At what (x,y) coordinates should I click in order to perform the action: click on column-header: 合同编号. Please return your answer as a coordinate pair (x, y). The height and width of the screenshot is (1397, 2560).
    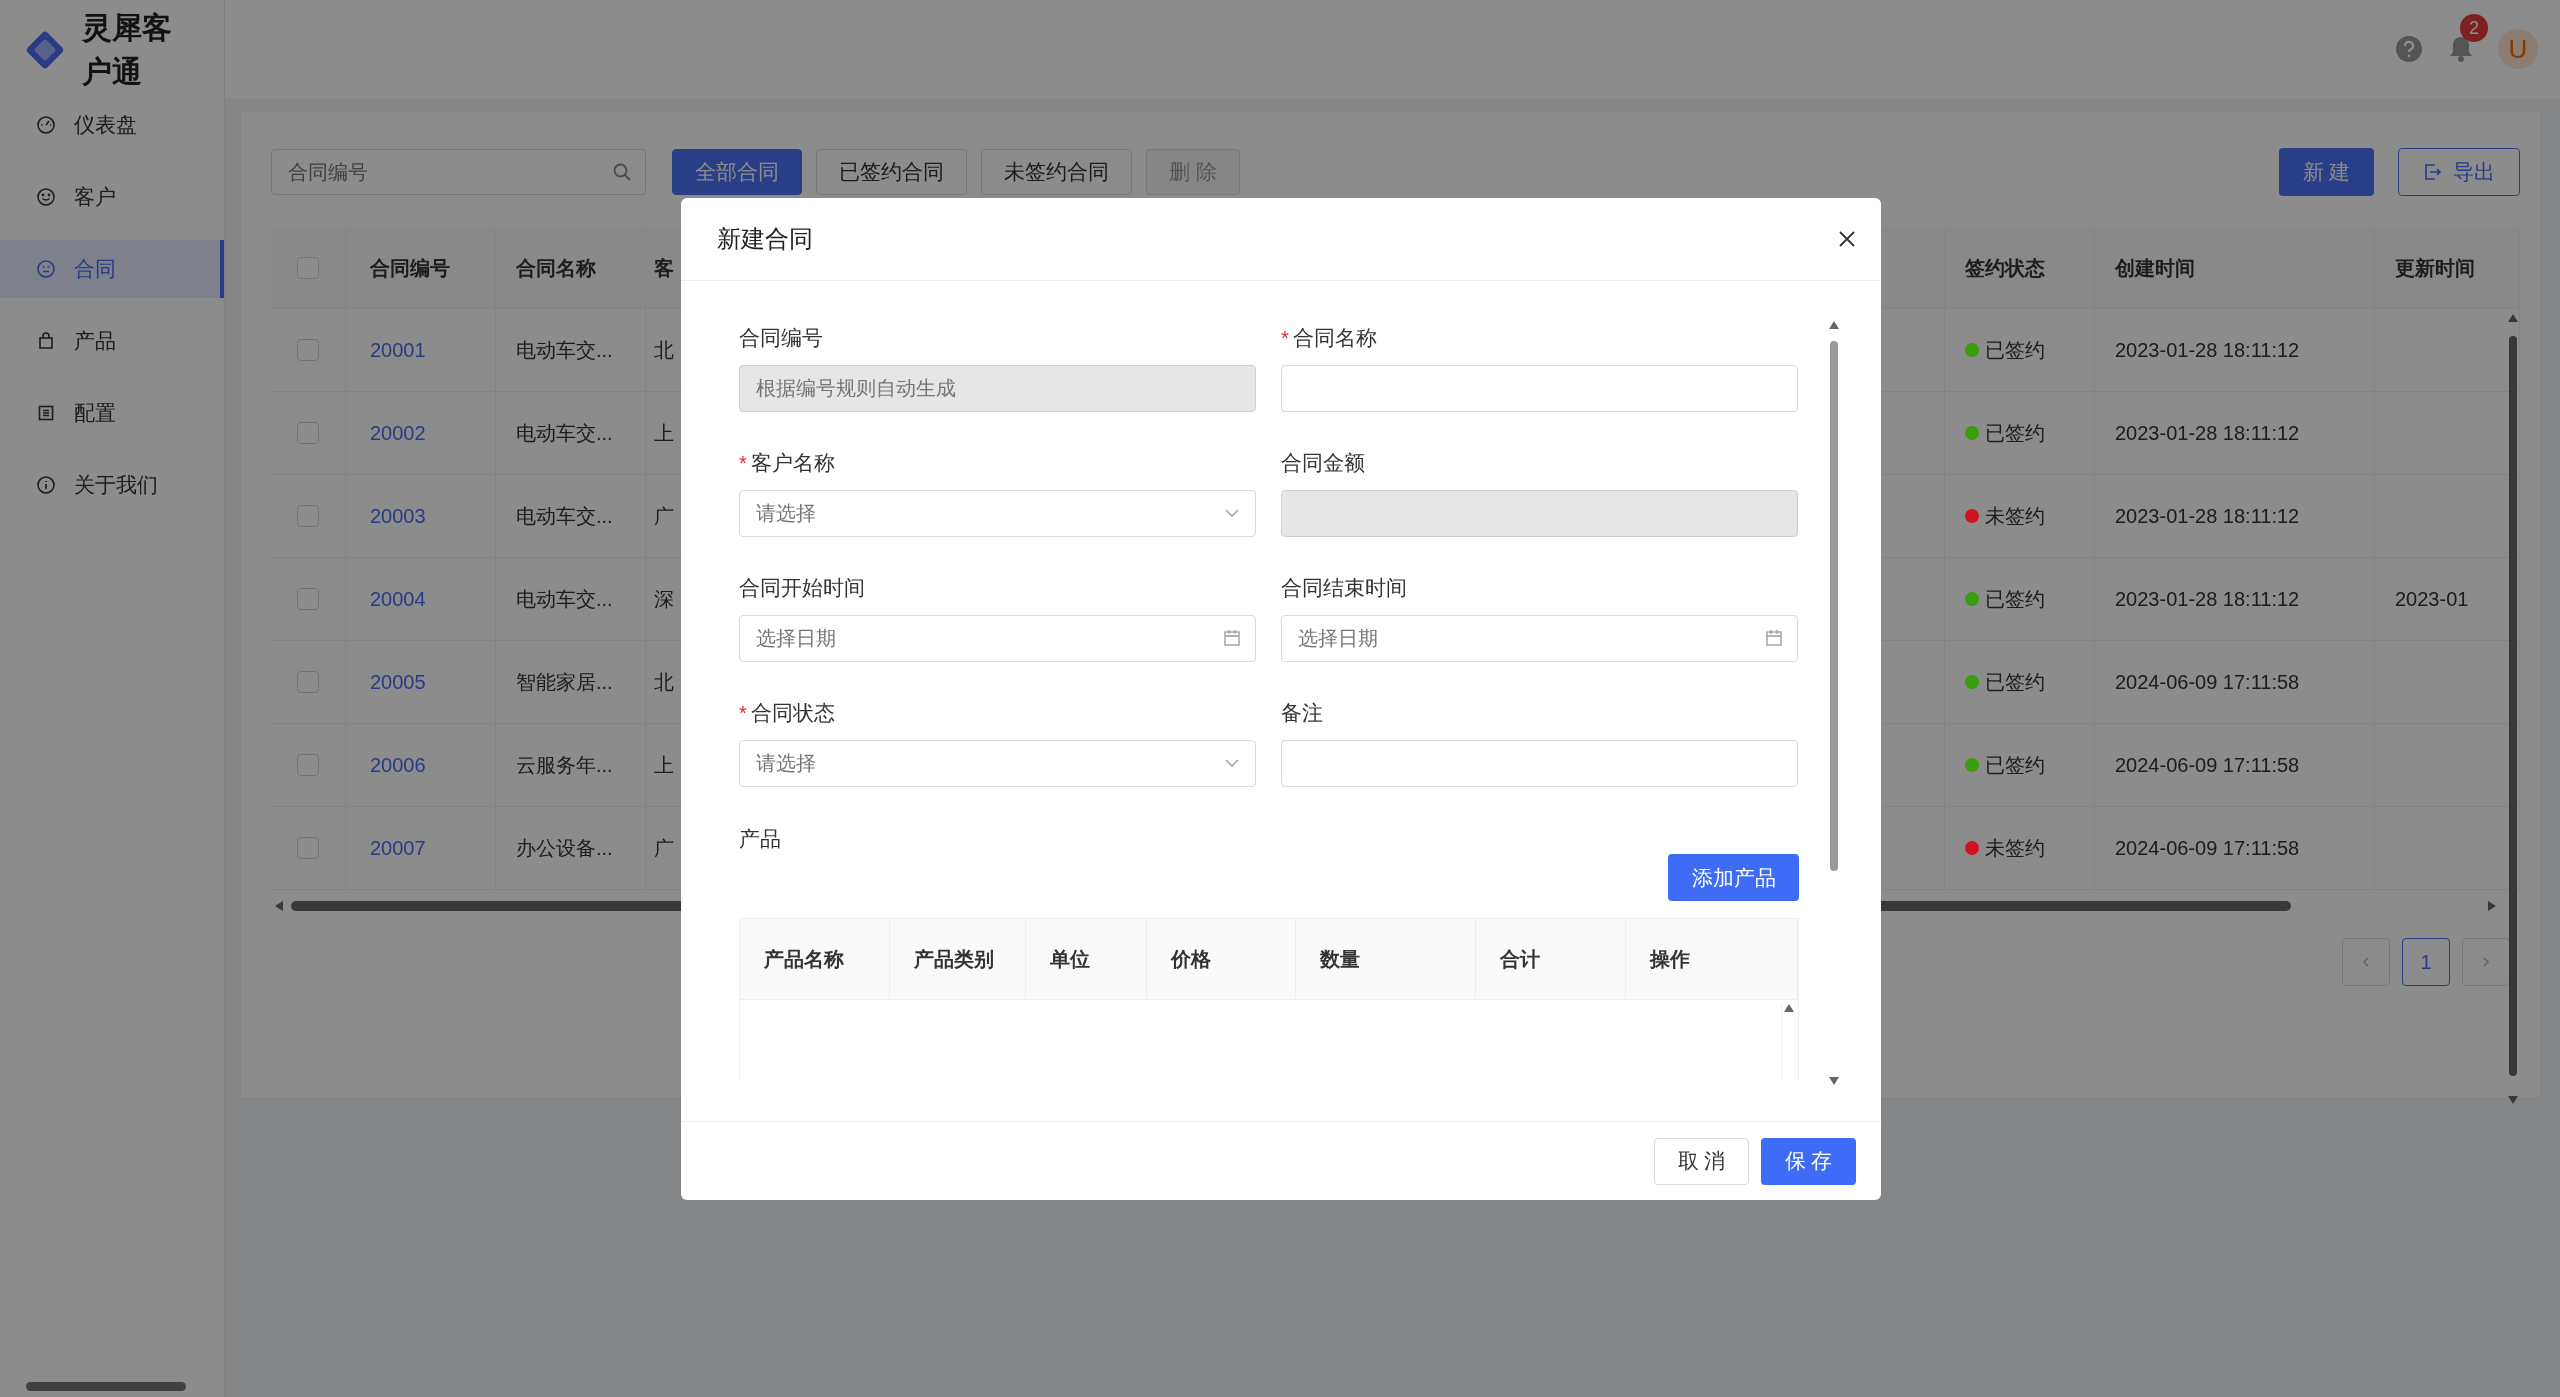
    Looking at the image, I should click on (410, 268).